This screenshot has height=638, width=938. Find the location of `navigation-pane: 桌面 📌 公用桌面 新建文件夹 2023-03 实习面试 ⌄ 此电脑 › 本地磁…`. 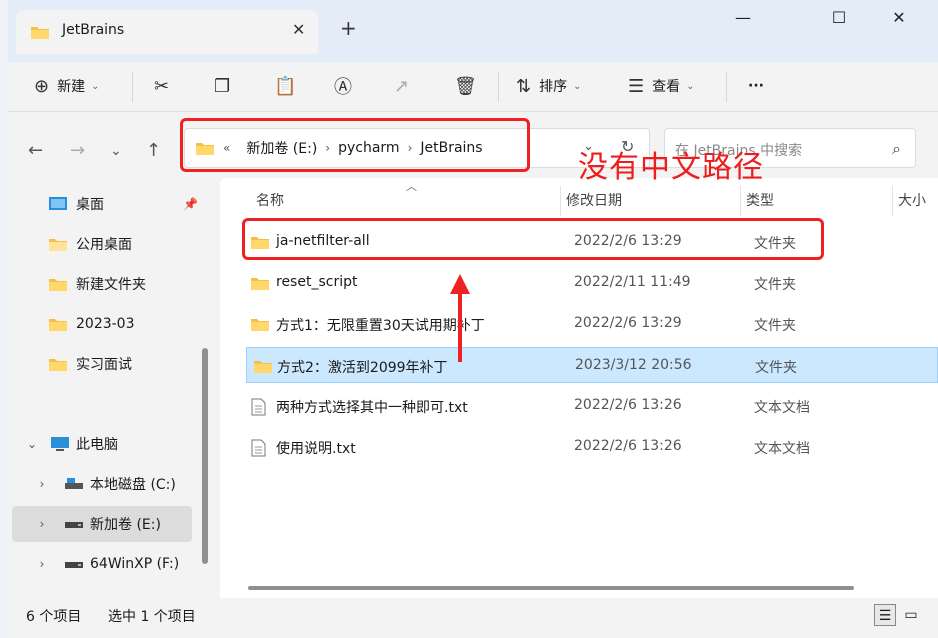

navigation-pane: 桌面 📌 公用桌面 新建文件夹 2023-03 实习面试 ⌄ 此电脑 › 本地磁… is located at coordinates (110, 388).